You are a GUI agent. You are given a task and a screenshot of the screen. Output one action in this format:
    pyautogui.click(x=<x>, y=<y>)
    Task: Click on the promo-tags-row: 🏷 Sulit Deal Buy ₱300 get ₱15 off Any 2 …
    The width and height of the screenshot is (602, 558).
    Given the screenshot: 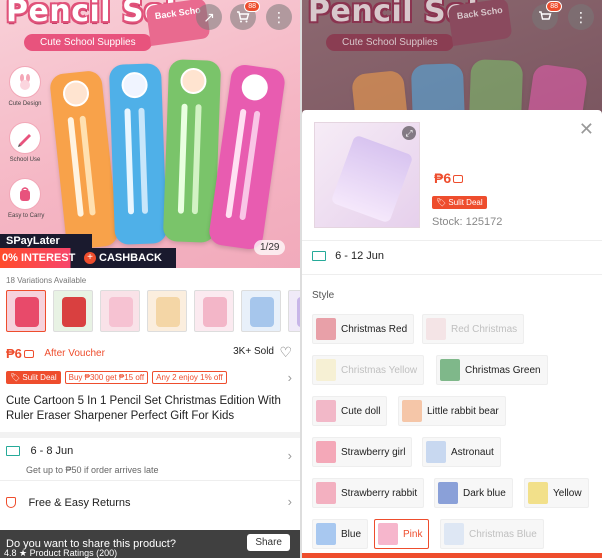 What is the action you would take?
    pyautogui.click(x=151, y=377)
    